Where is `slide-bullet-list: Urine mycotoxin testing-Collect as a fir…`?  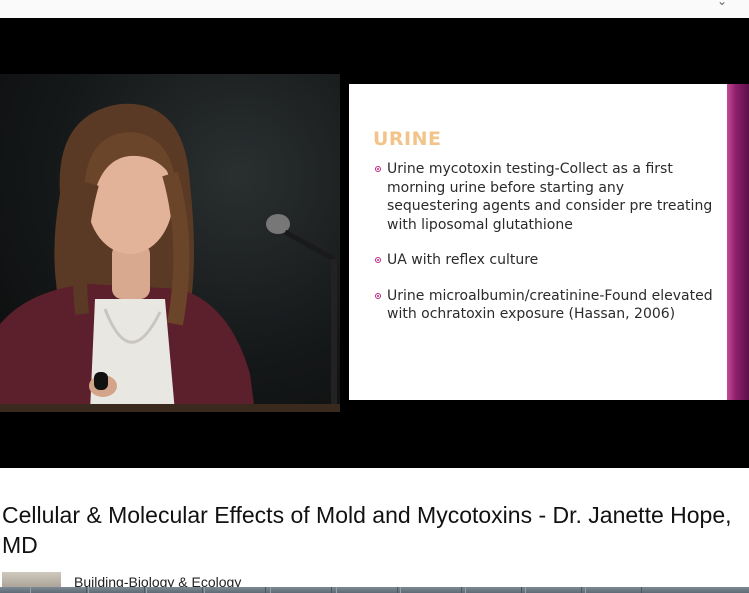
slide-bullet-list: Urine mycotoxin testing-Collect as a fir… is located at coordinates (545, 250).